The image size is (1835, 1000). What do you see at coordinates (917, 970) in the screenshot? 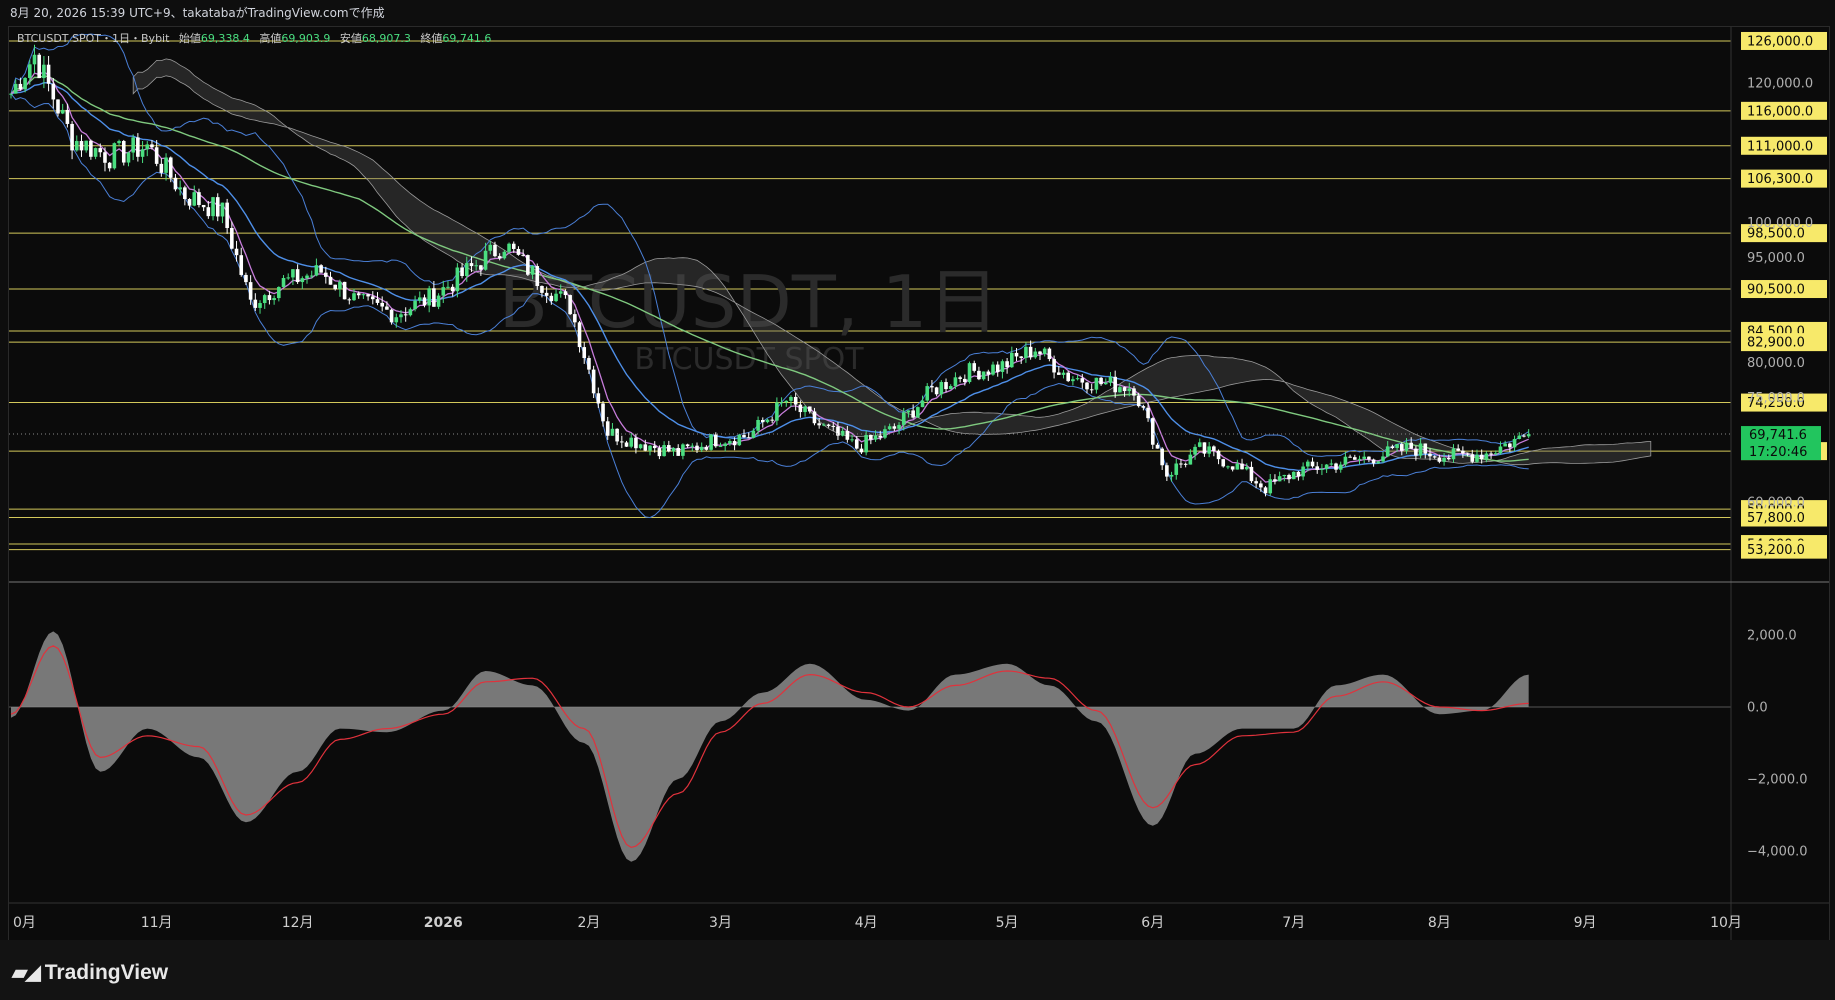
I see `footer: ▰◢ TradingView` at bounding box center [917, 970].